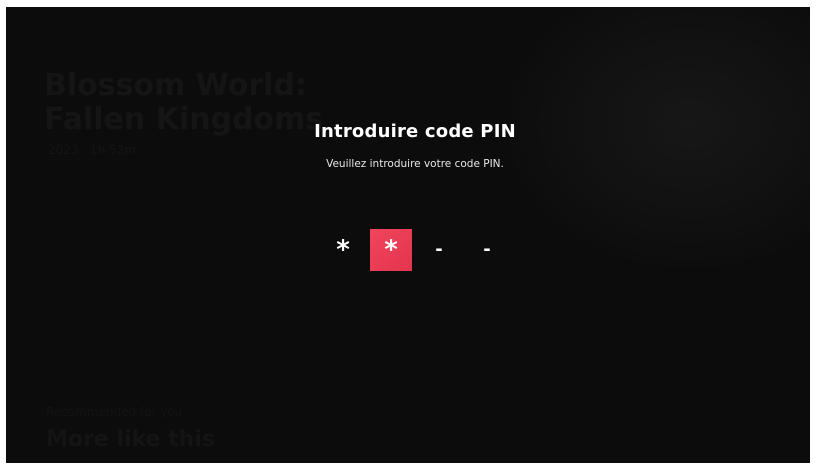  Describe the element at coordinates (343, 250) in the screenshot. I see `pin-digit-1: *` at that location.